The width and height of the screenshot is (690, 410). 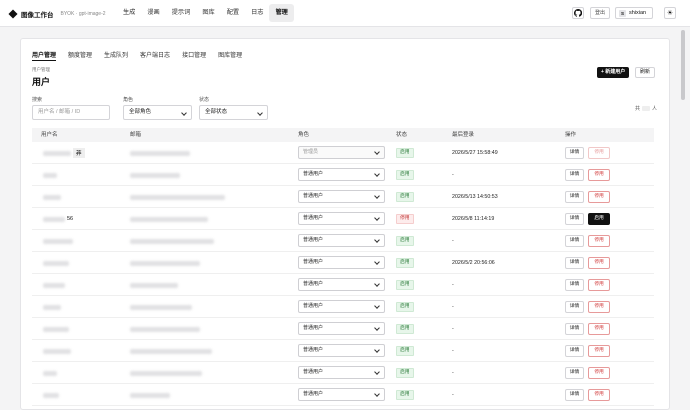 I want to click on sun-icon: ☀, so click(x=670, y=13).